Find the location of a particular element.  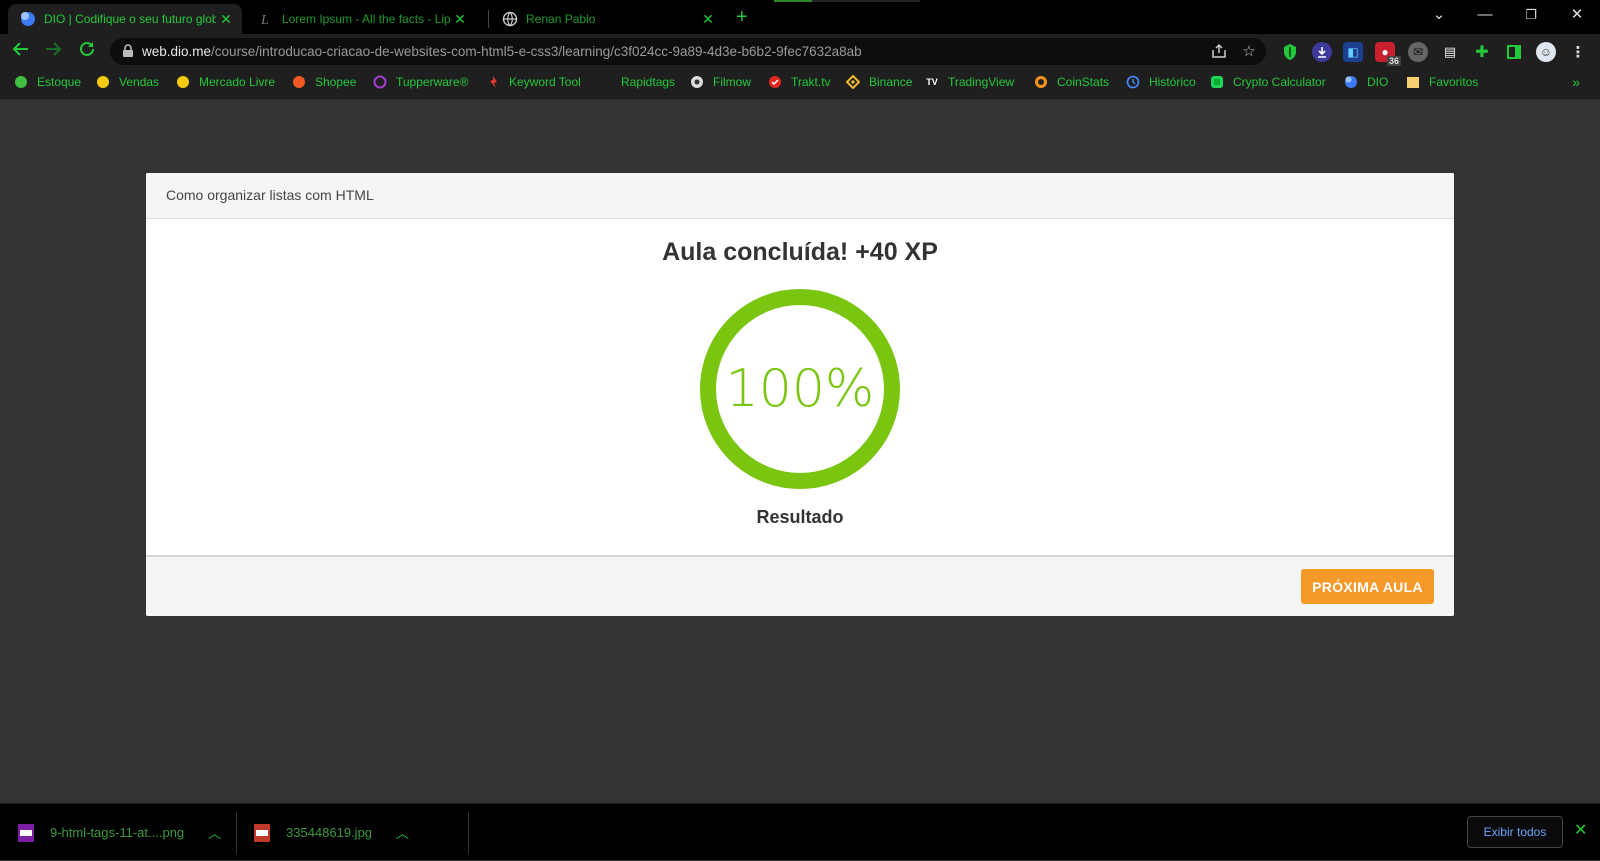

bookmark-binance: Binance is located at coordinates (879, 82).